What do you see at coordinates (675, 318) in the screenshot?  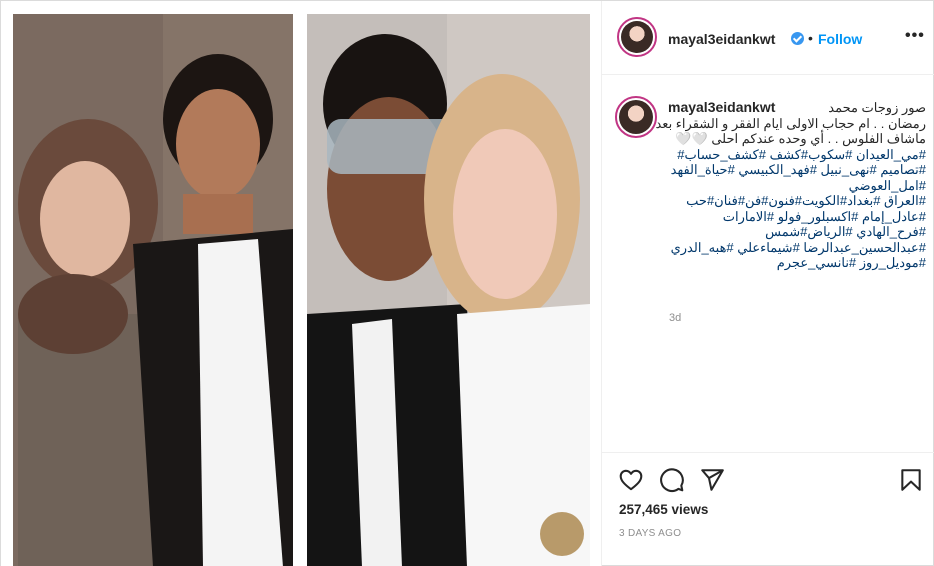 I see `caption-age: 3d` at bounding box center [675, 318].